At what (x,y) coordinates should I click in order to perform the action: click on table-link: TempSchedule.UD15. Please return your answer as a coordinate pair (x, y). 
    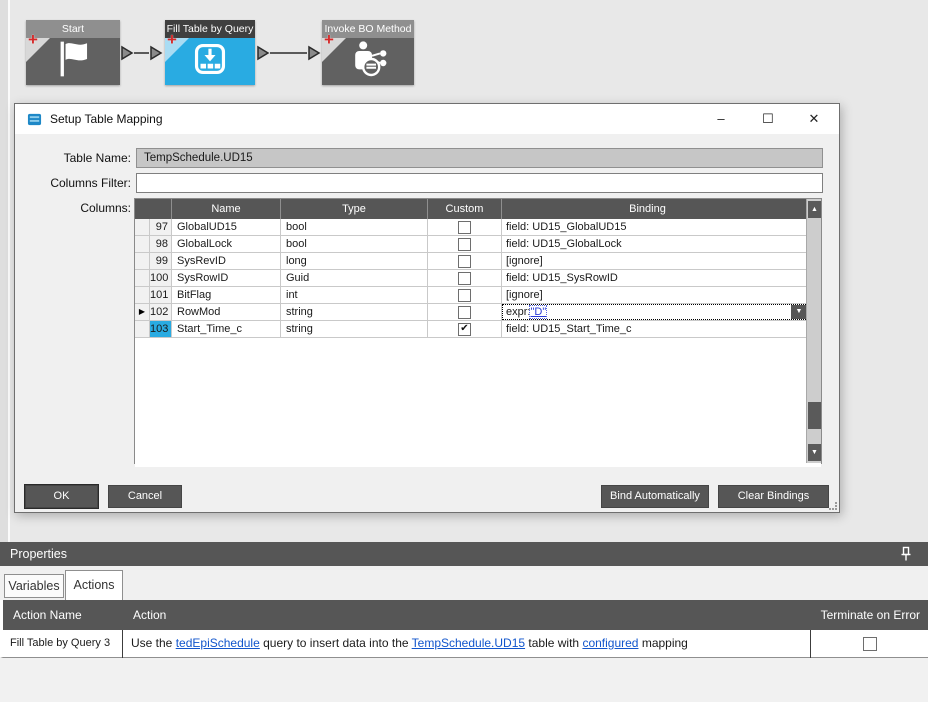
    Looking at the image, I should click on (468, 643).